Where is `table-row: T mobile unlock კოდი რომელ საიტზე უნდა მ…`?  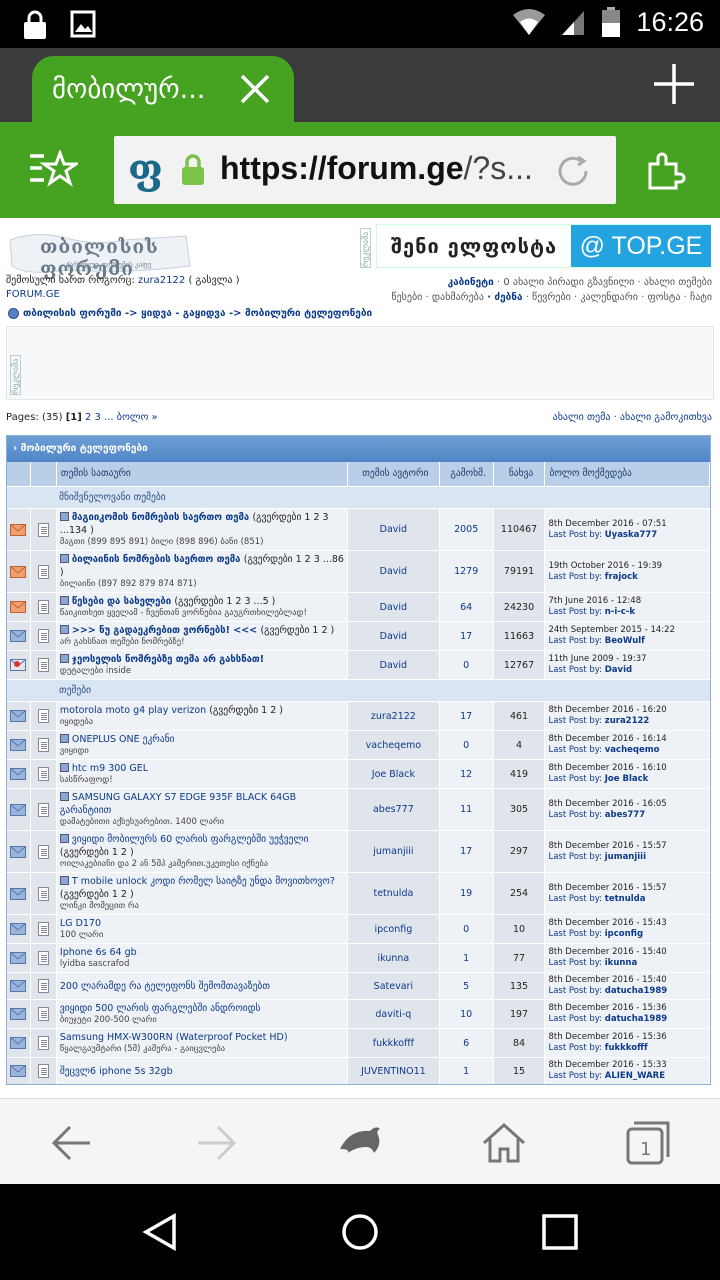
table-row: T mobile unlock კოდი რომელ საიტზე უნდა მ… is located at coordinates (358, 893).